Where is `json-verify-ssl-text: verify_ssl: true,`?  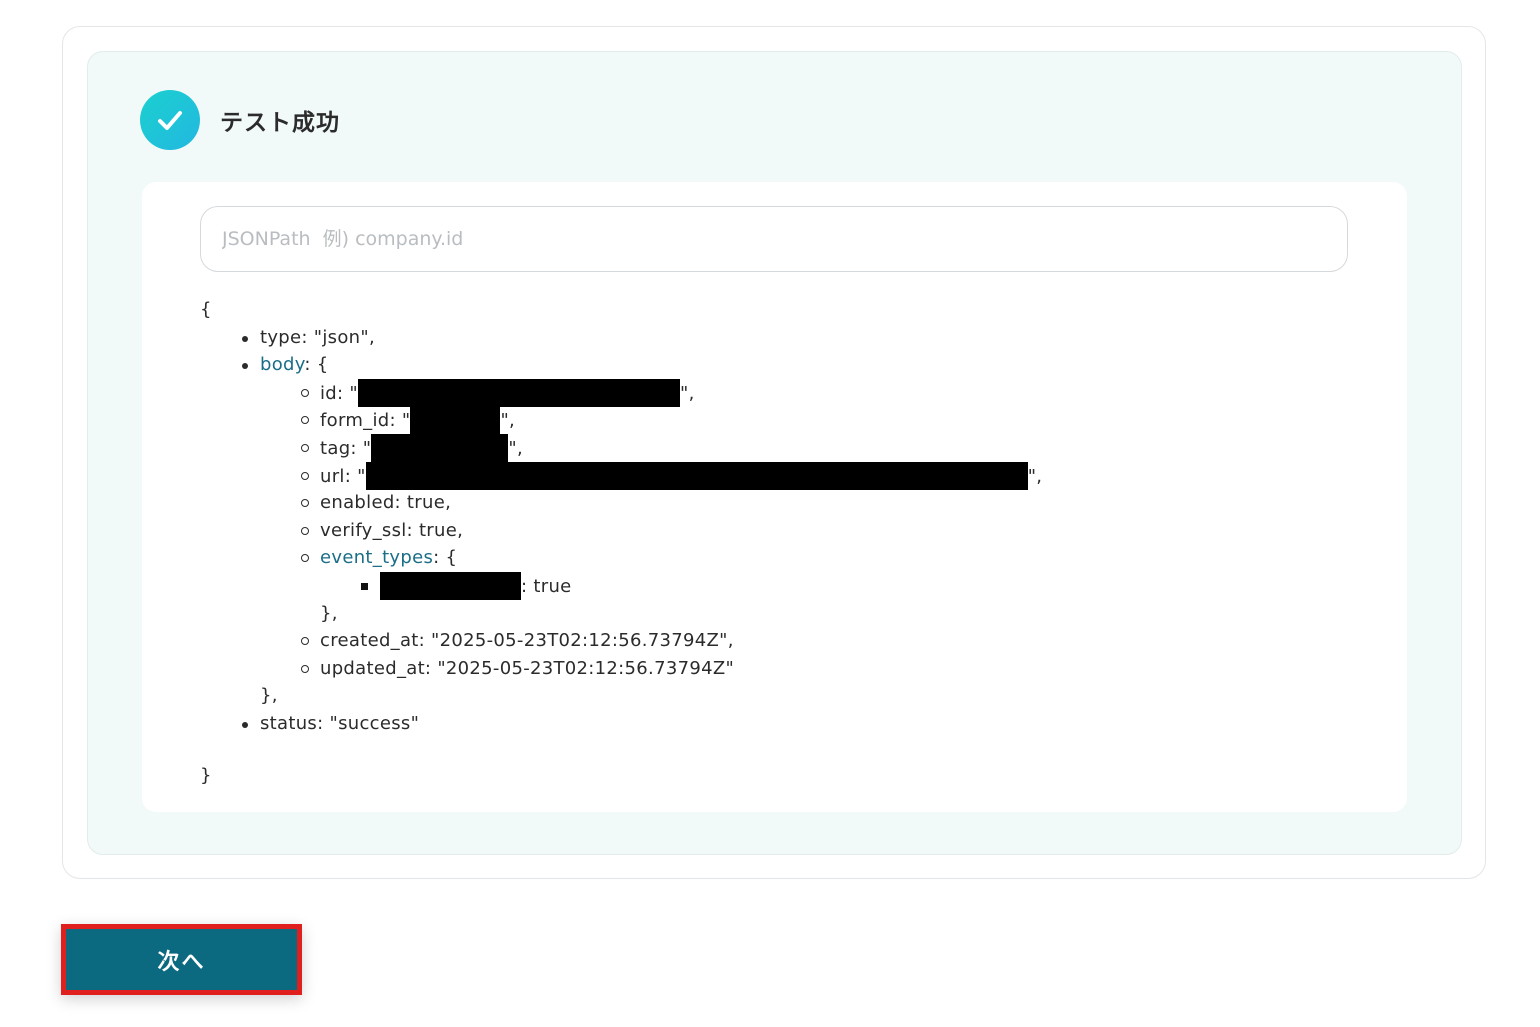 json-verify-ssl-text: verify_ssl: true, is located at coordinates (392, 530).